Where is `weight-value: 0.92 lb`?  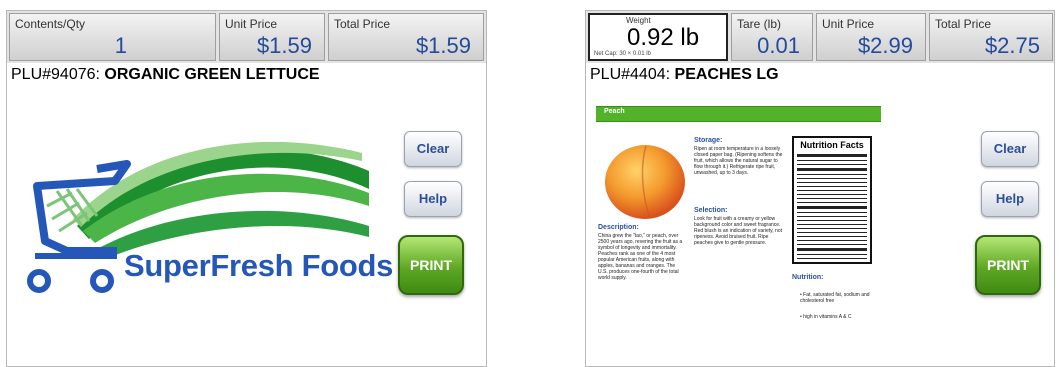 weight-value: 0.92 lb is located at coordinates (663, 37).